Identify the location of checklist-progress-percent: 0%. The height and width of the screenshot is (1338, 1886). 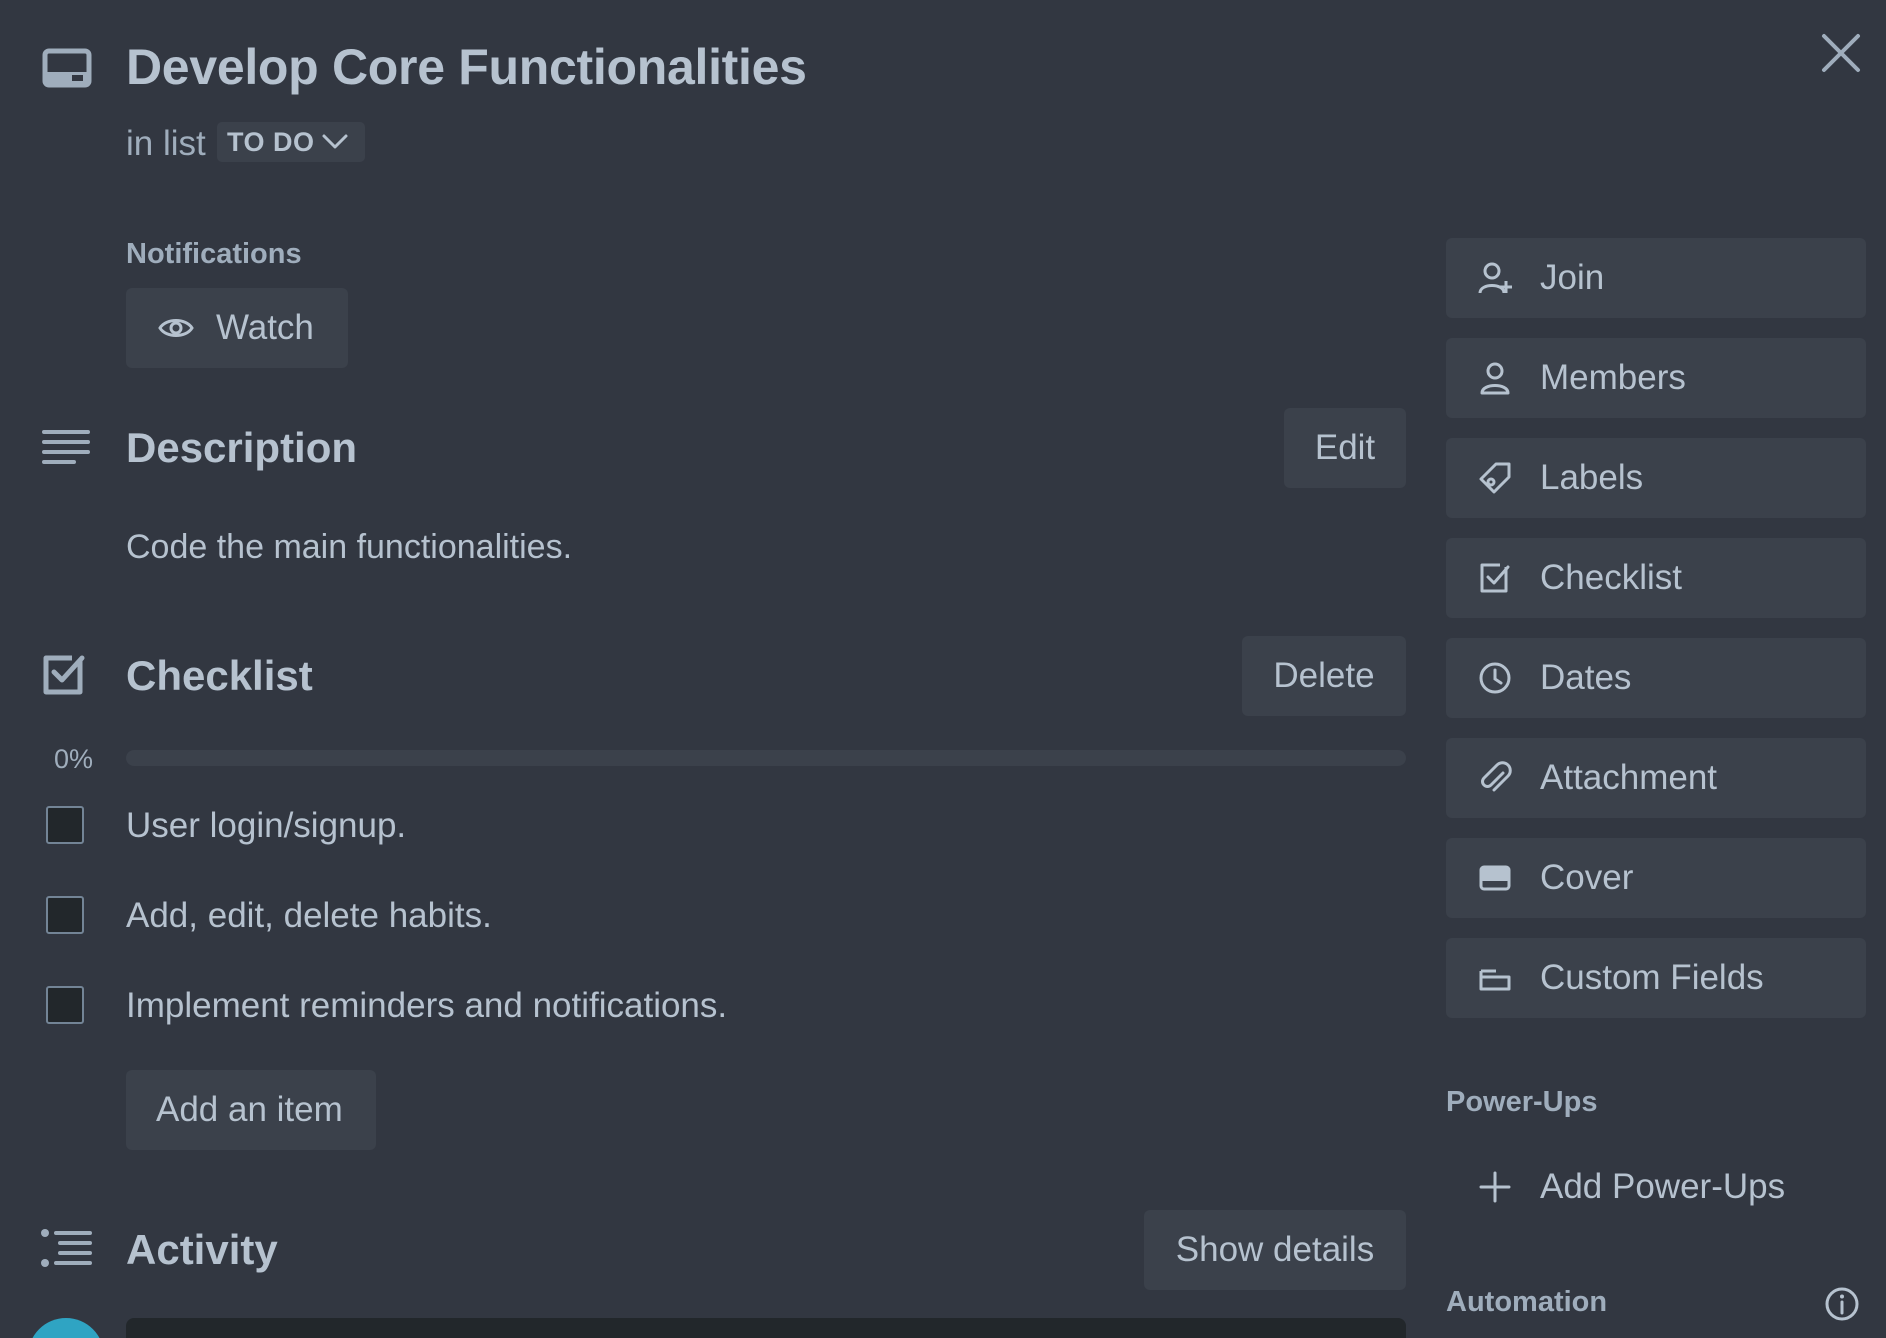
(74, 759).